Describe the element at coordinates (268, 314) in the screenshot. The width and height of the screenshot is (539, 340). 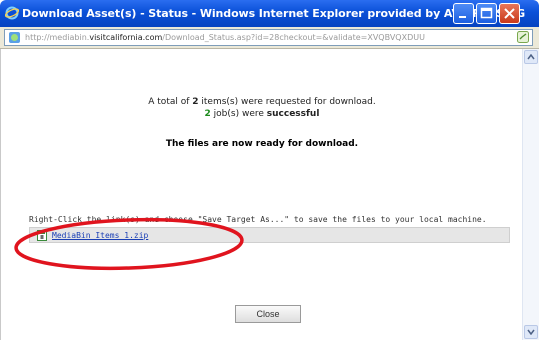
I see `close-button: Close` at that location.